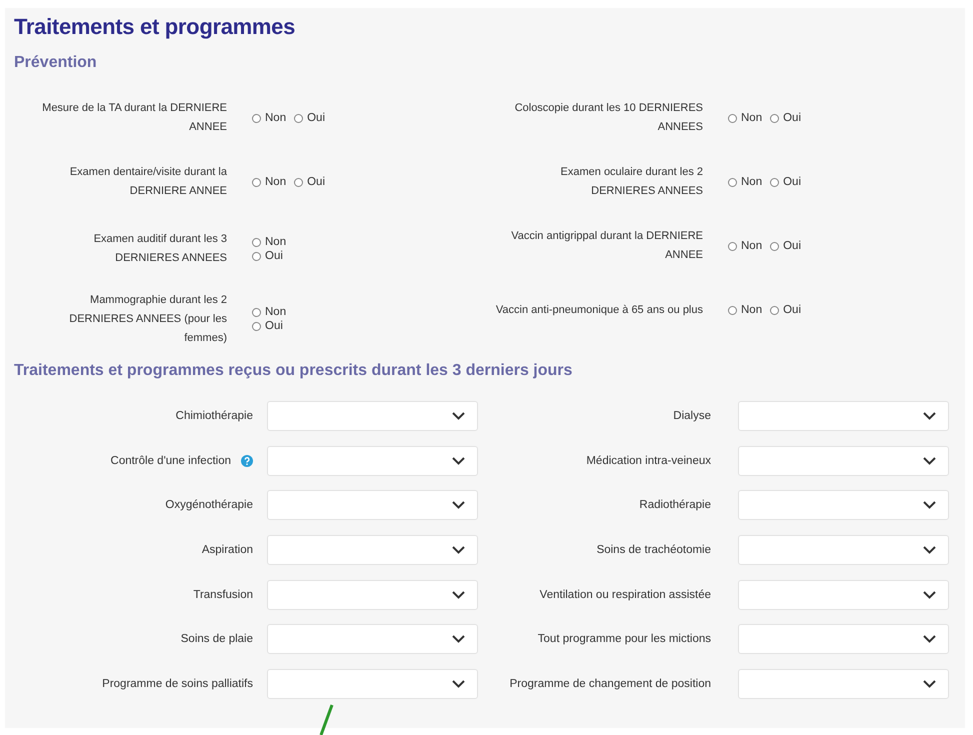 The width and height of the screenshot is (973, 735). I want to click on field-label: Ventilation ou respiration assistée, so click(625, 594).